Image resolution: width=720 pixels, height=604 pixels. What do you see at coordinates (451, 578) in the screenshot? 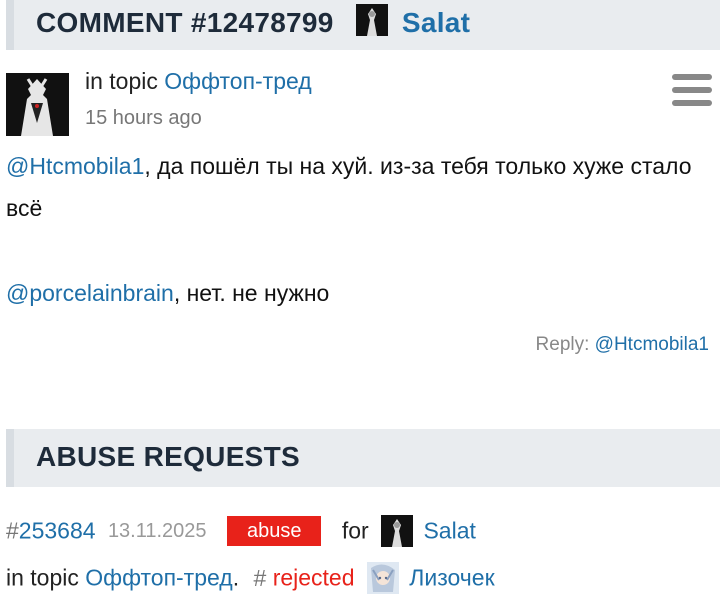
I see `moderator-link: Лизочек` at bounding box center [451, 578].